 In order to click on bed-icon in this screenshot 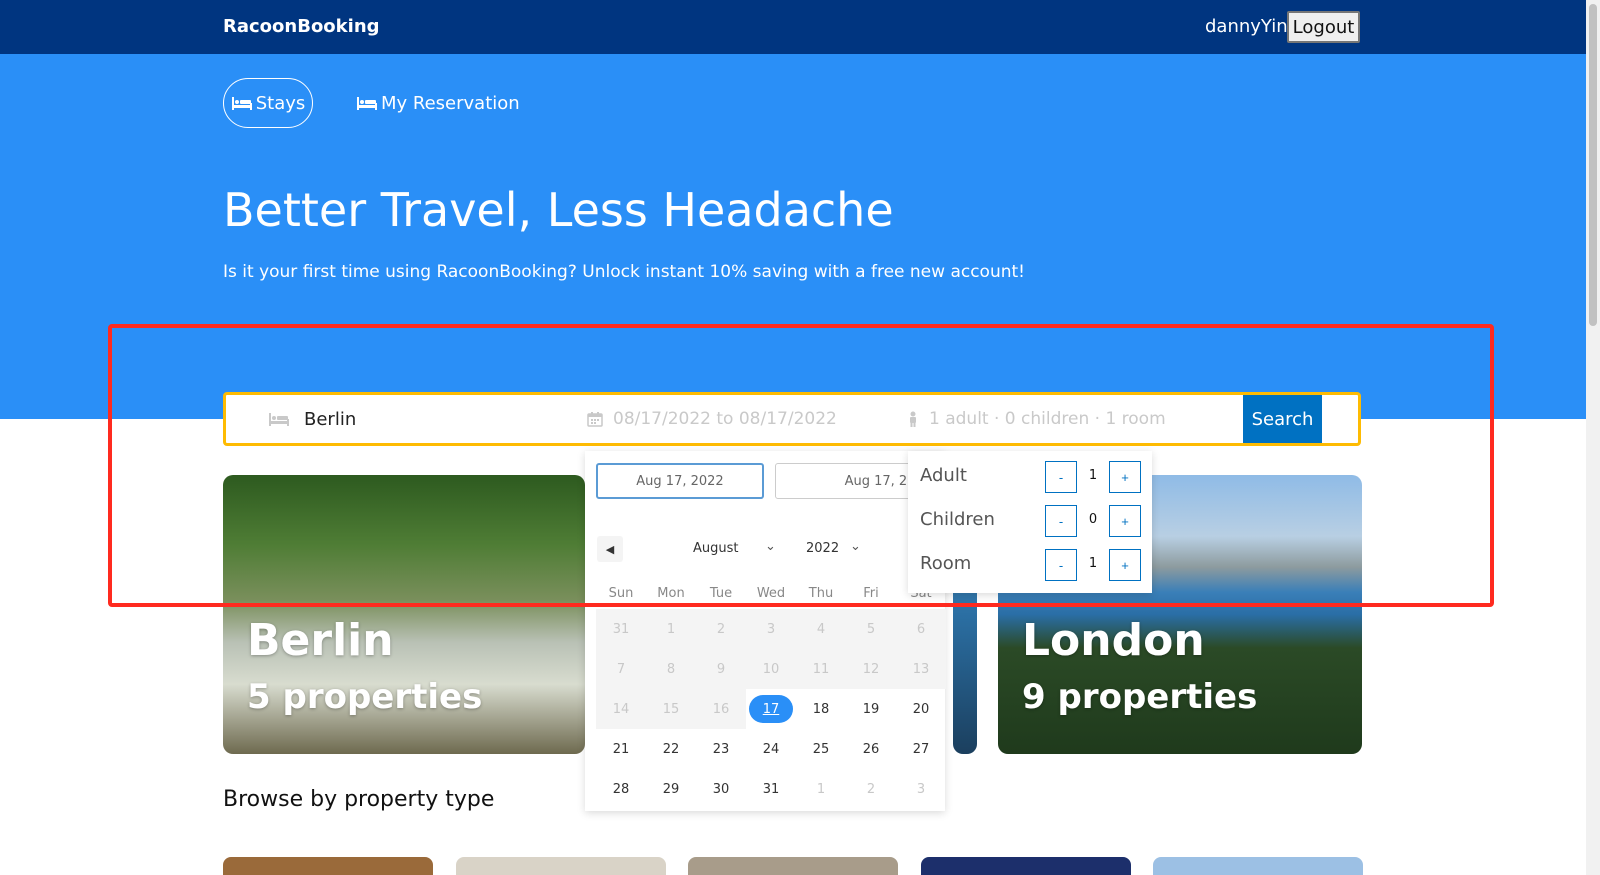, I will do `click(279, 419)`.